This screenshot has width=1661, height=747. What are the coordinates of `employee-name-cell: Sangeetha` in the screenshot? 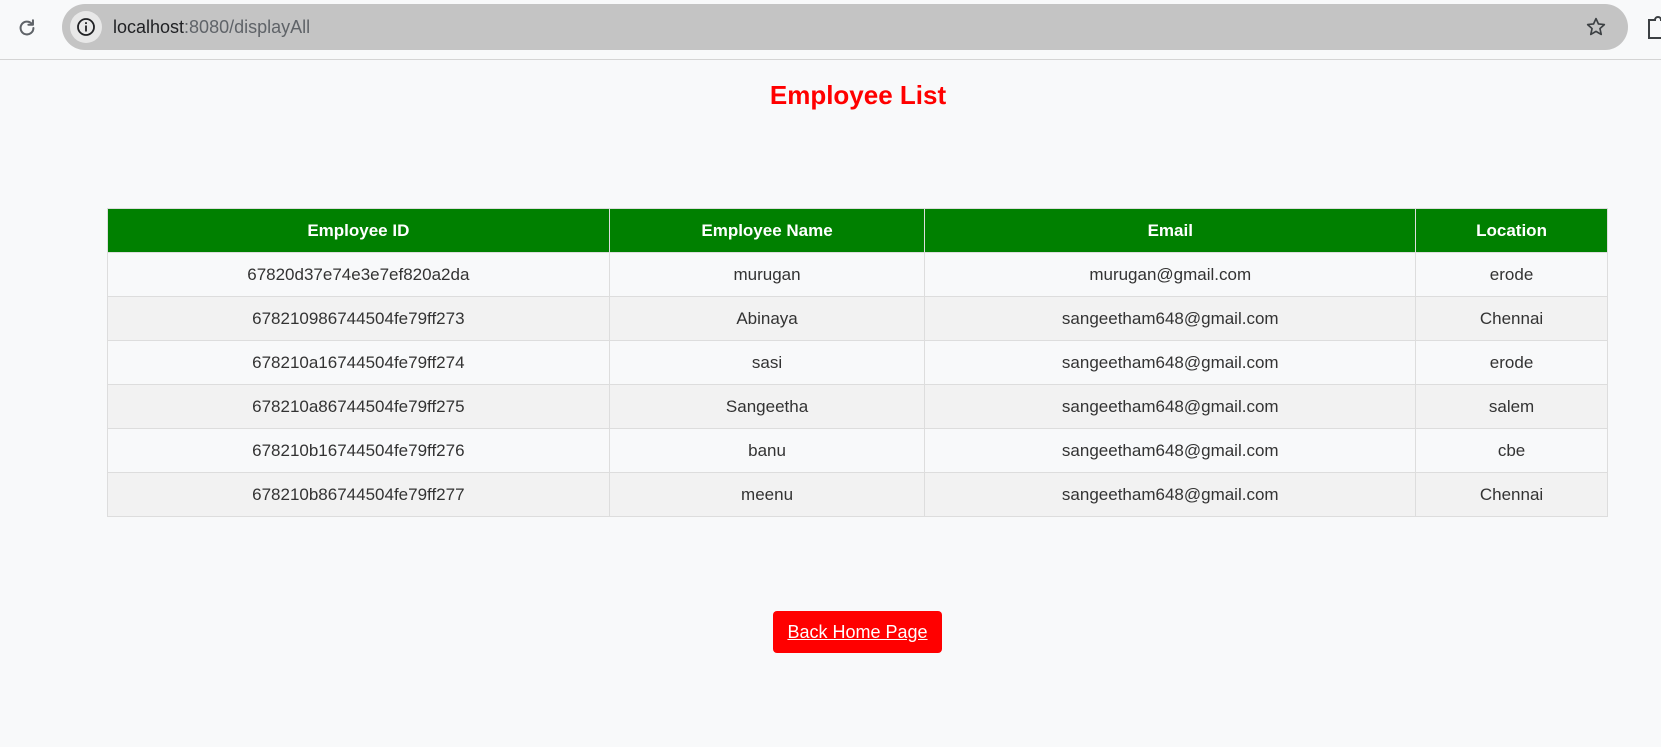 It's located at (767, 406).